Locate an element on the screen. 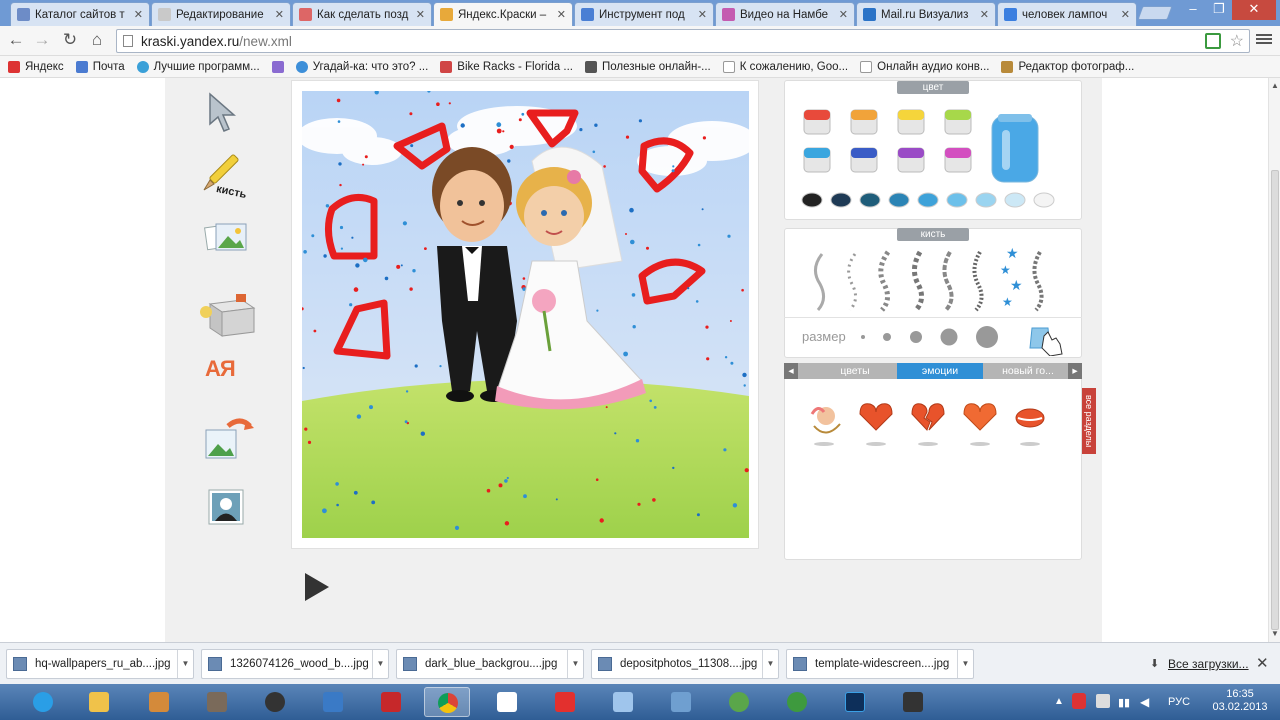 This screenshot has width=1280, height=720. brush-size-s is located at coordinates (887, 337).